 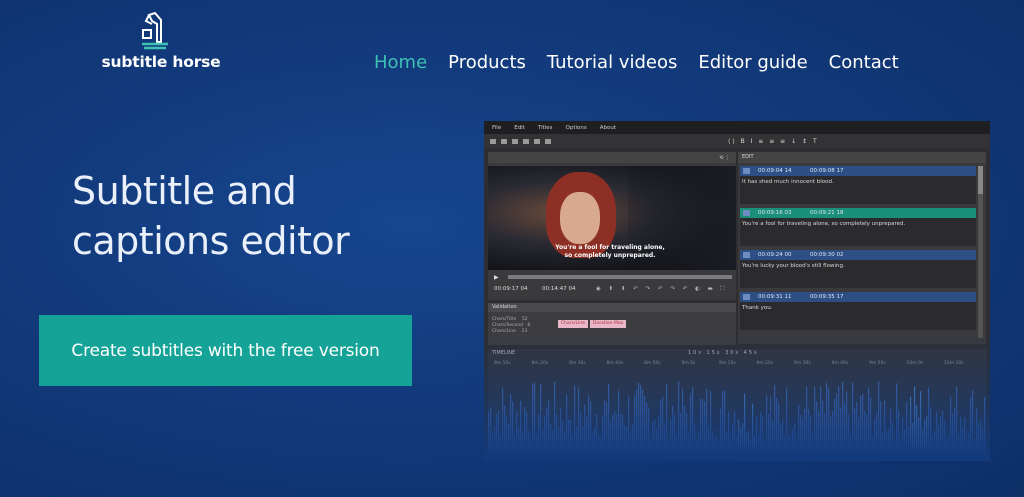 I want to click on app-toolbar: ⟨⟩ B I ≡ ≡ ≡ ↓ ↕ T, so click(x=737, y=141).